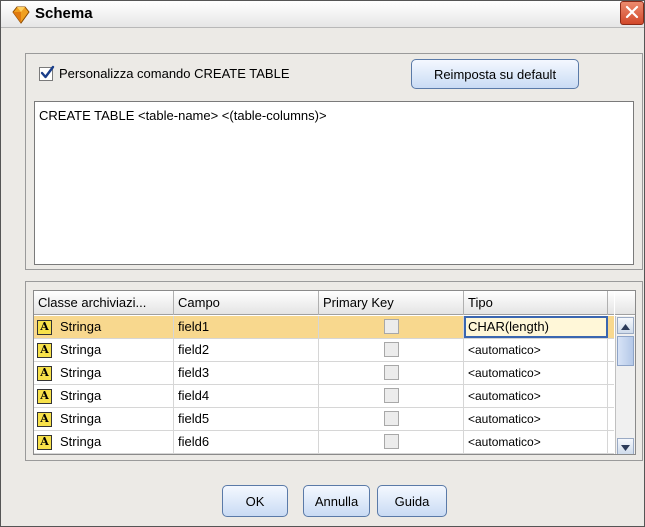 This screenshot has width=645, height=527. What do you see at coordinates (324, 419) in the screenshot?
I see `table-row: A Stringa field5 <automatico>` at bounding box center [324, 419].